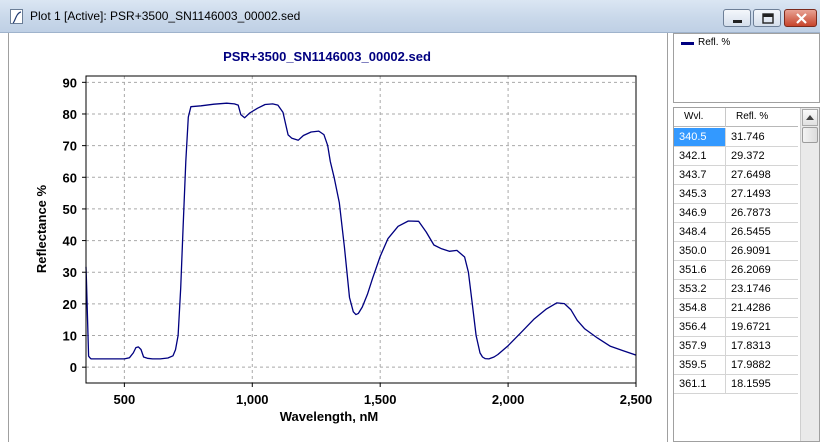 The image size is (820, 442). Describe the element at coordinates (693, 116) in the screenshot. I see `column-header-wavelength: Wvl.` at that location.